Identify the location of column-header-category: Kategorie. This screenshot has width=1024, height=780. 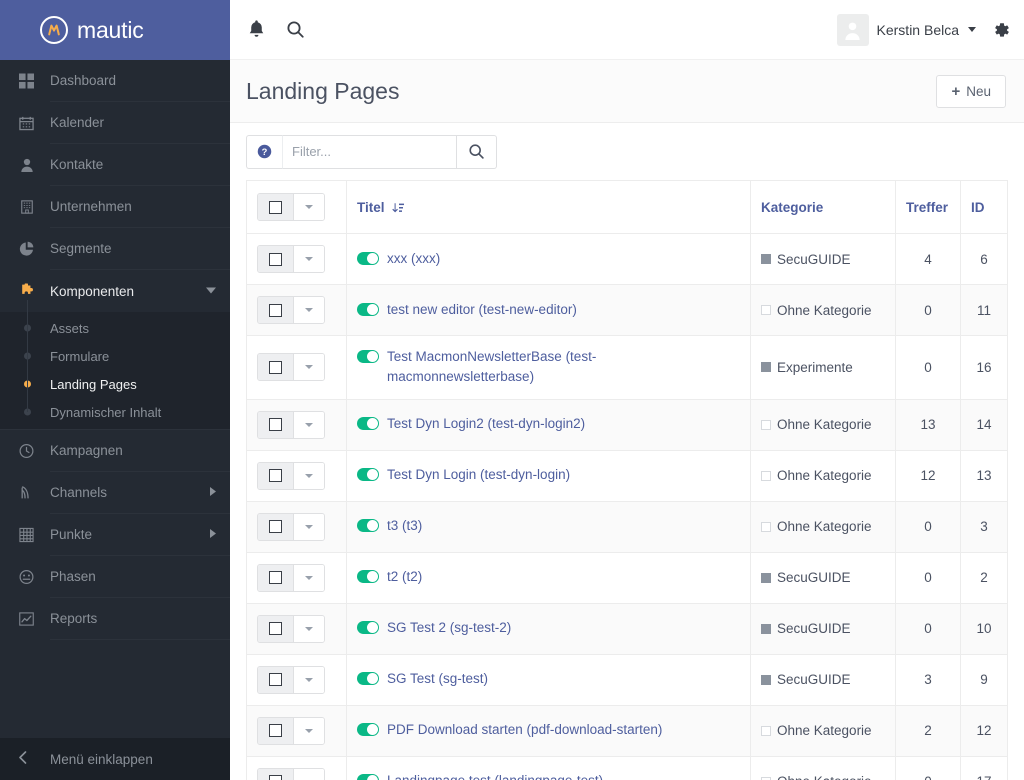
(823, 207).